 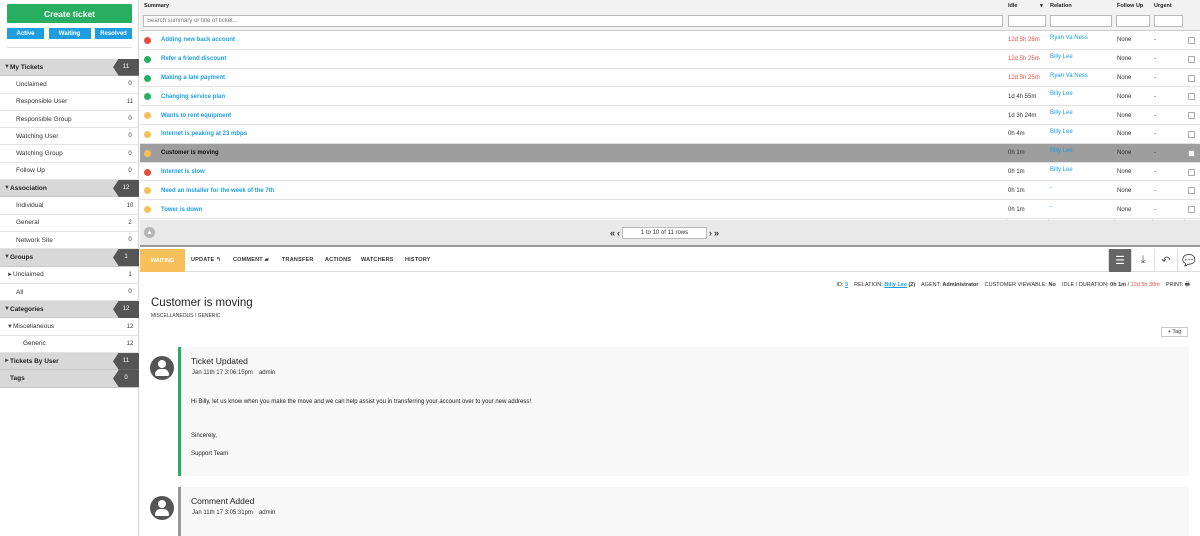 What do you see at coordinates (25, 33) in the screenshot?
I see `active-button: Active` at bounding box center [25, 33].